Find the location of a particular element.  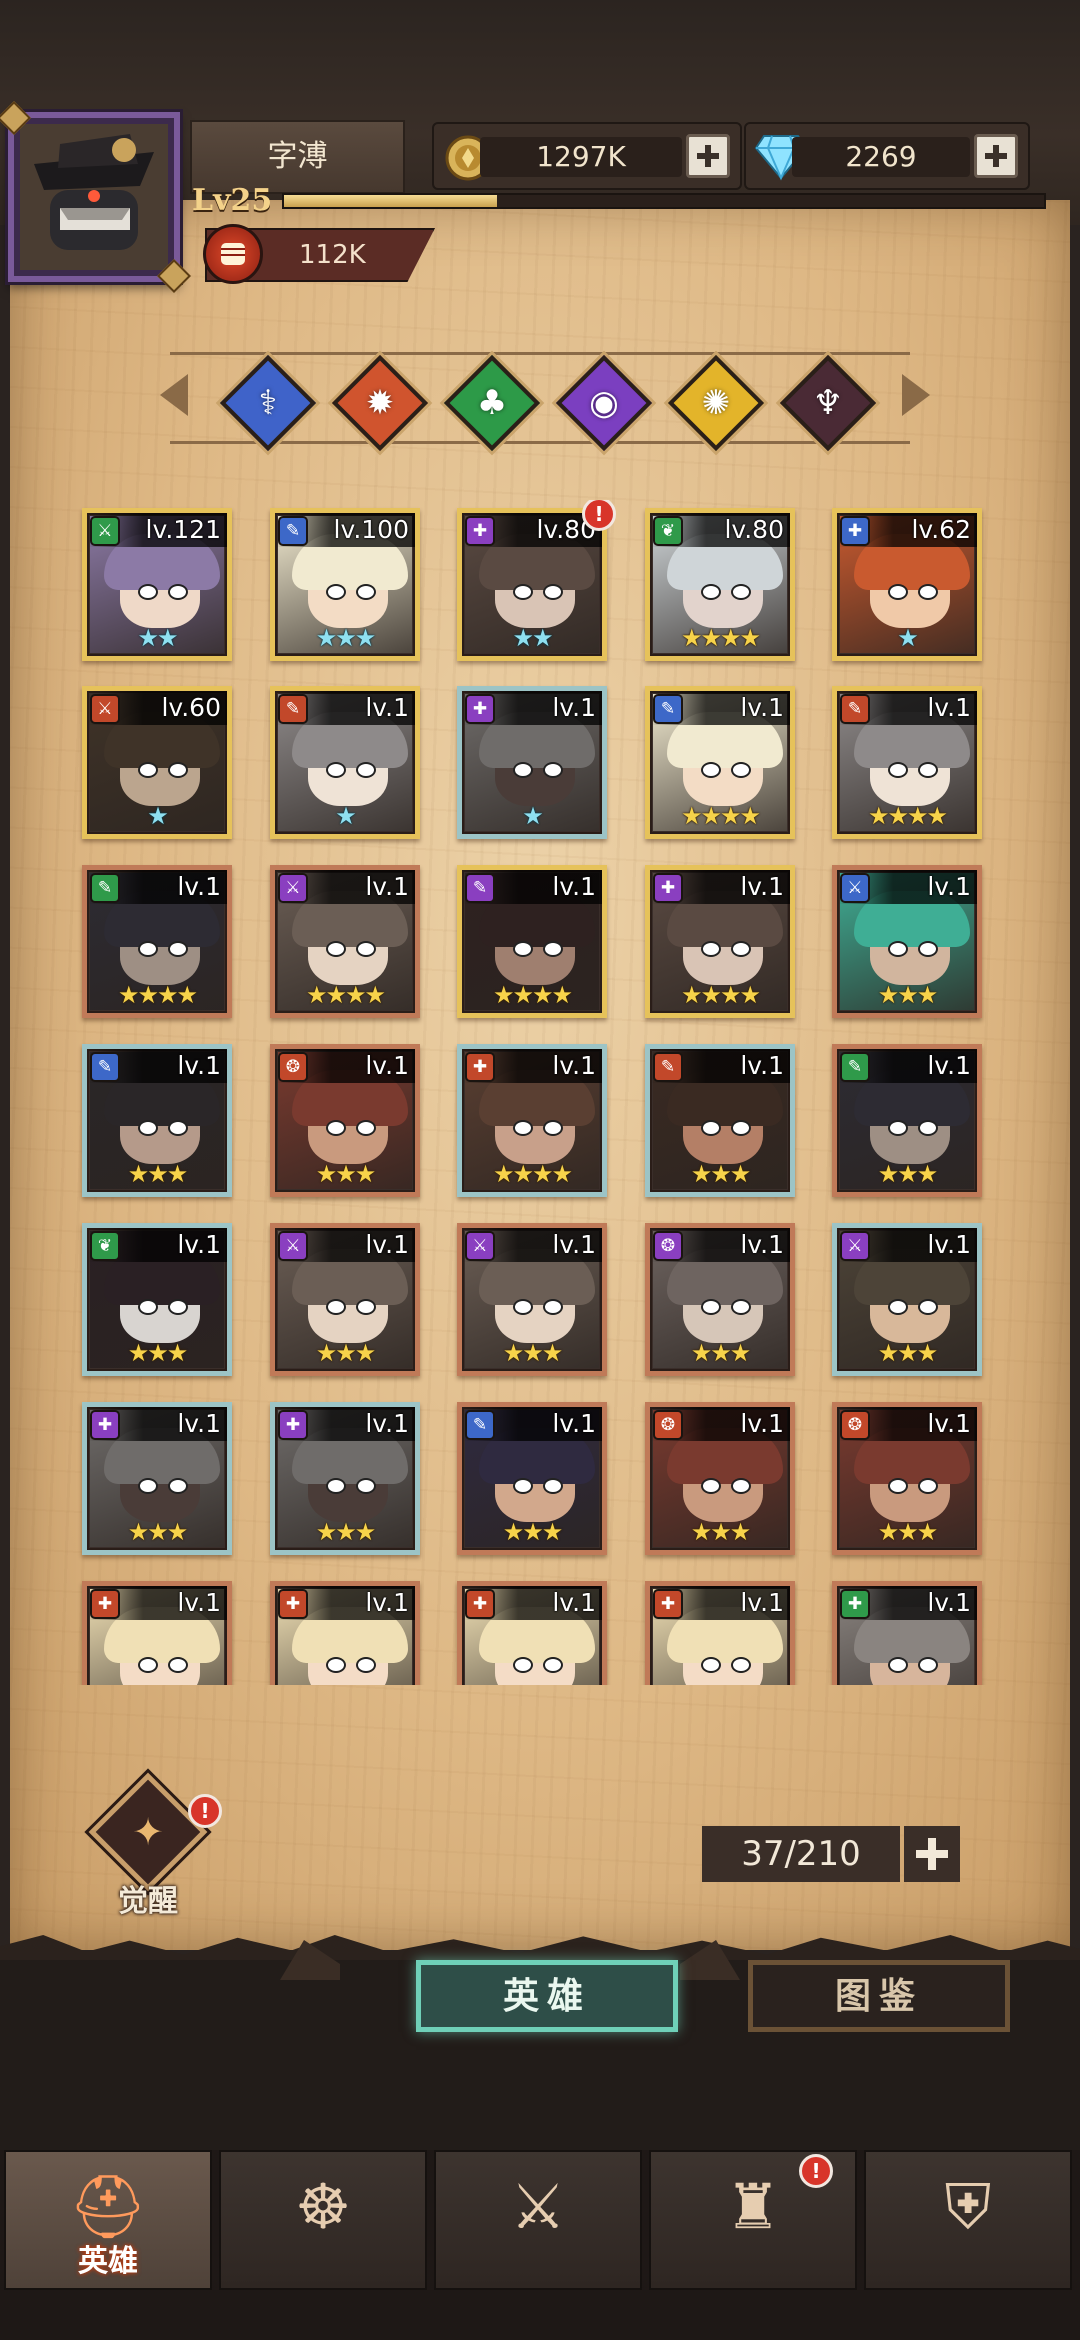

hero-card: ❦ lv.80 ★★★★ is located at coordinates (720, 584).